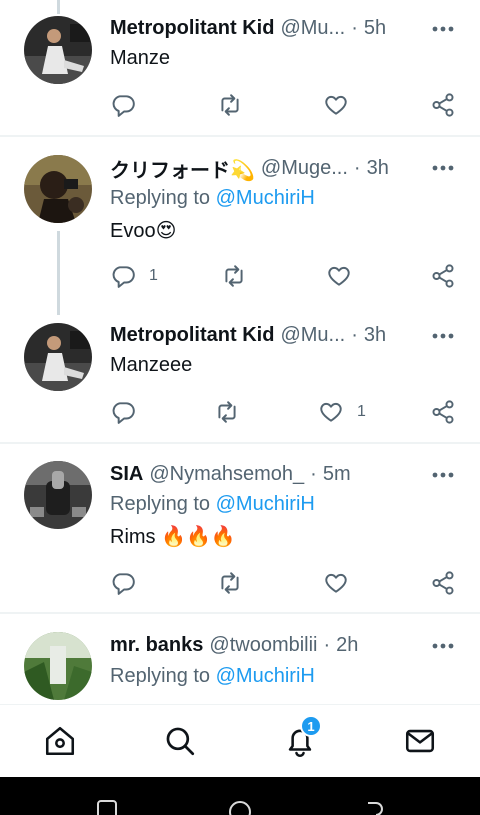 The image size is (480, 815). Describe the element at coordinates (361, 411) in the screenshot. I see `like-count: 1` at that location.